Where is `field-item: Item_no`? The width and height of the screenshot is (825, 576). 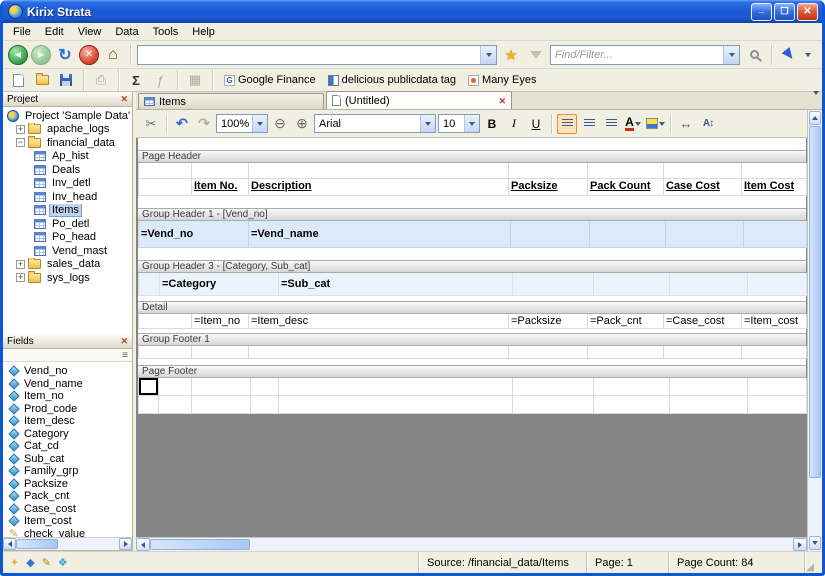 field-item: Item_no is located at coordinates (67, 396).